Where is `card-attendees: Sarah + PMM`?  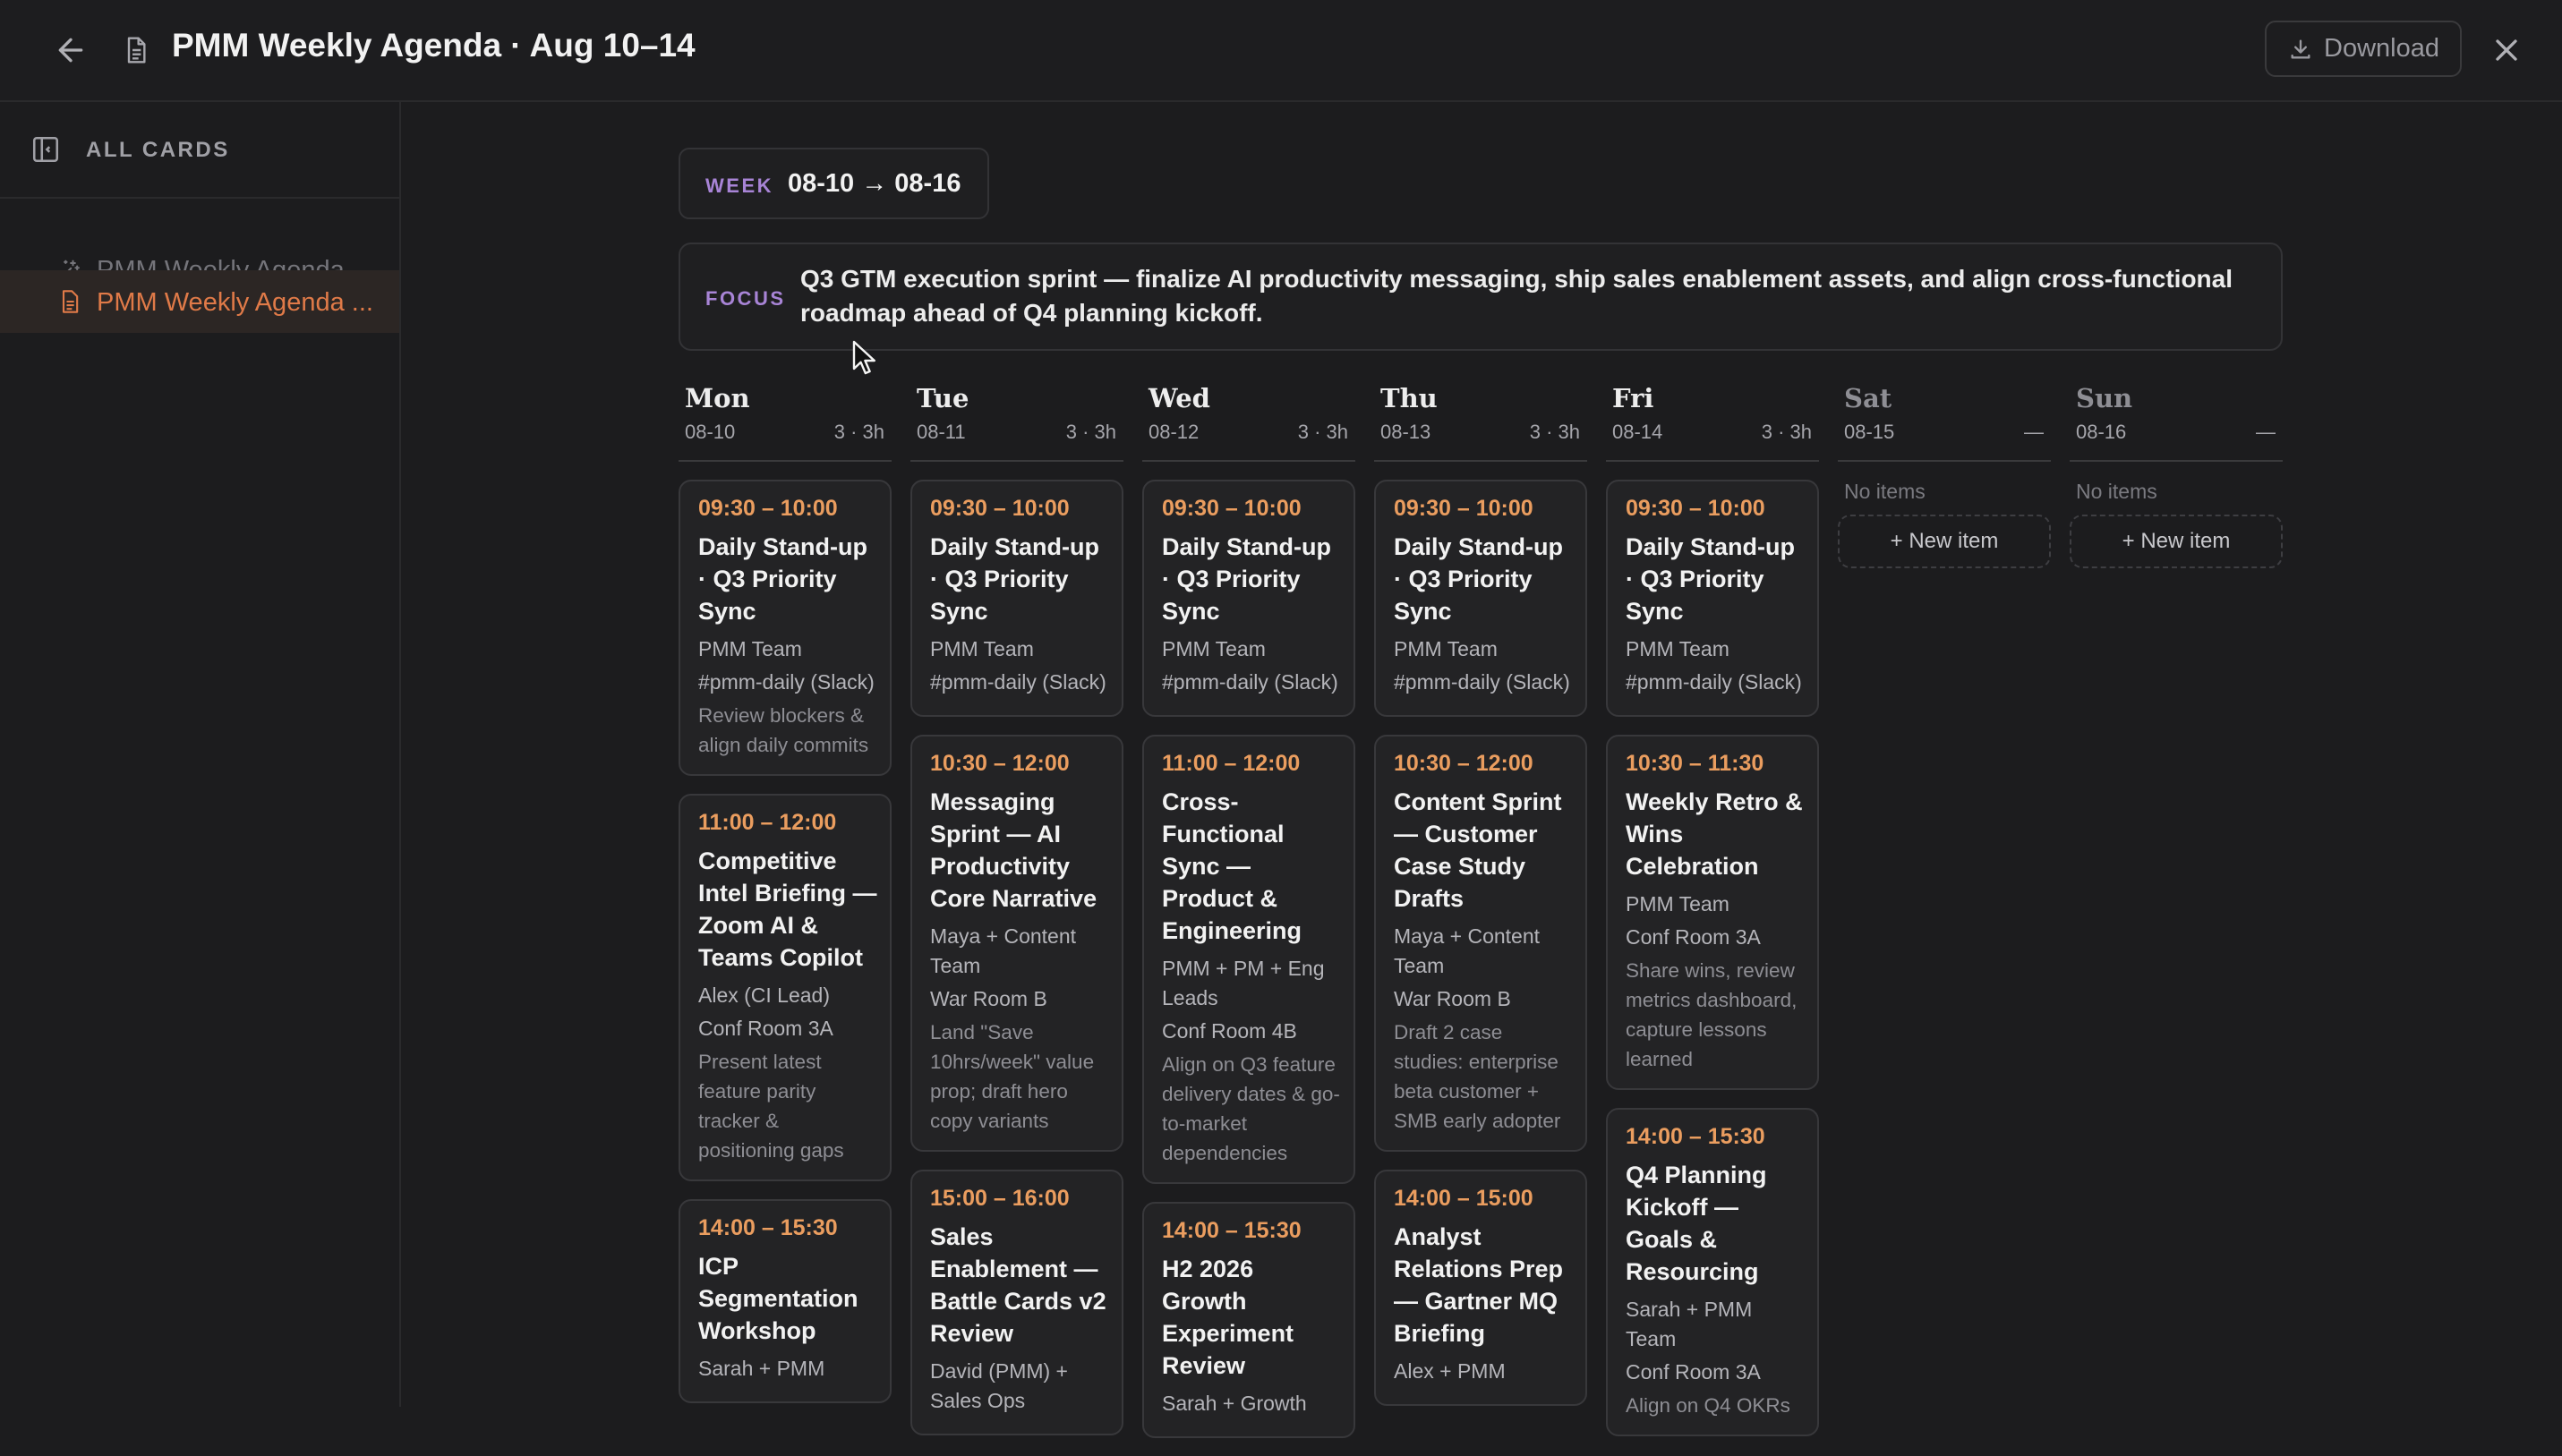
card-attendees: Sarah + PMM is located at coordinates (761, 1368).